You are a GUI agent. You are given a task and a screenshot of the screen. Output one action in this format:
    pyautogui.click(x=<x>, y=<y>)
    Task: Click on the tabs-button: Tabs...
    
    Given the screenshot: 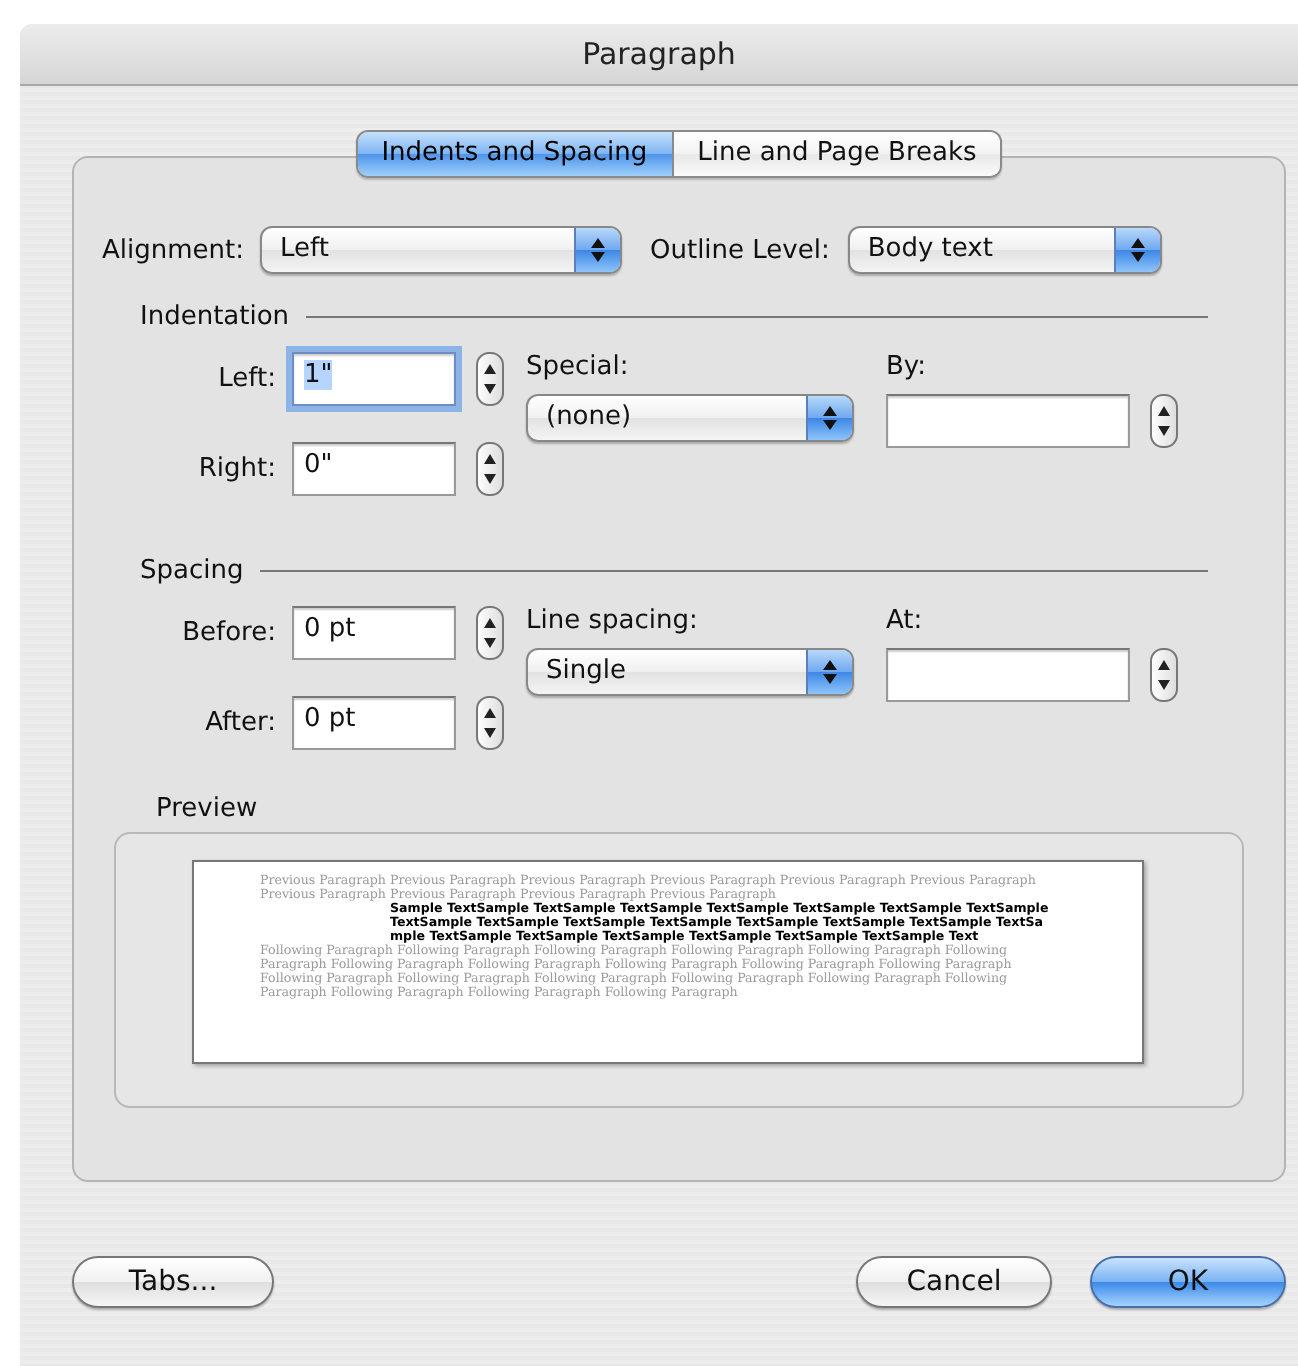 What is the action you would take?
    pyautogui.click(x=173, y=1282)
    